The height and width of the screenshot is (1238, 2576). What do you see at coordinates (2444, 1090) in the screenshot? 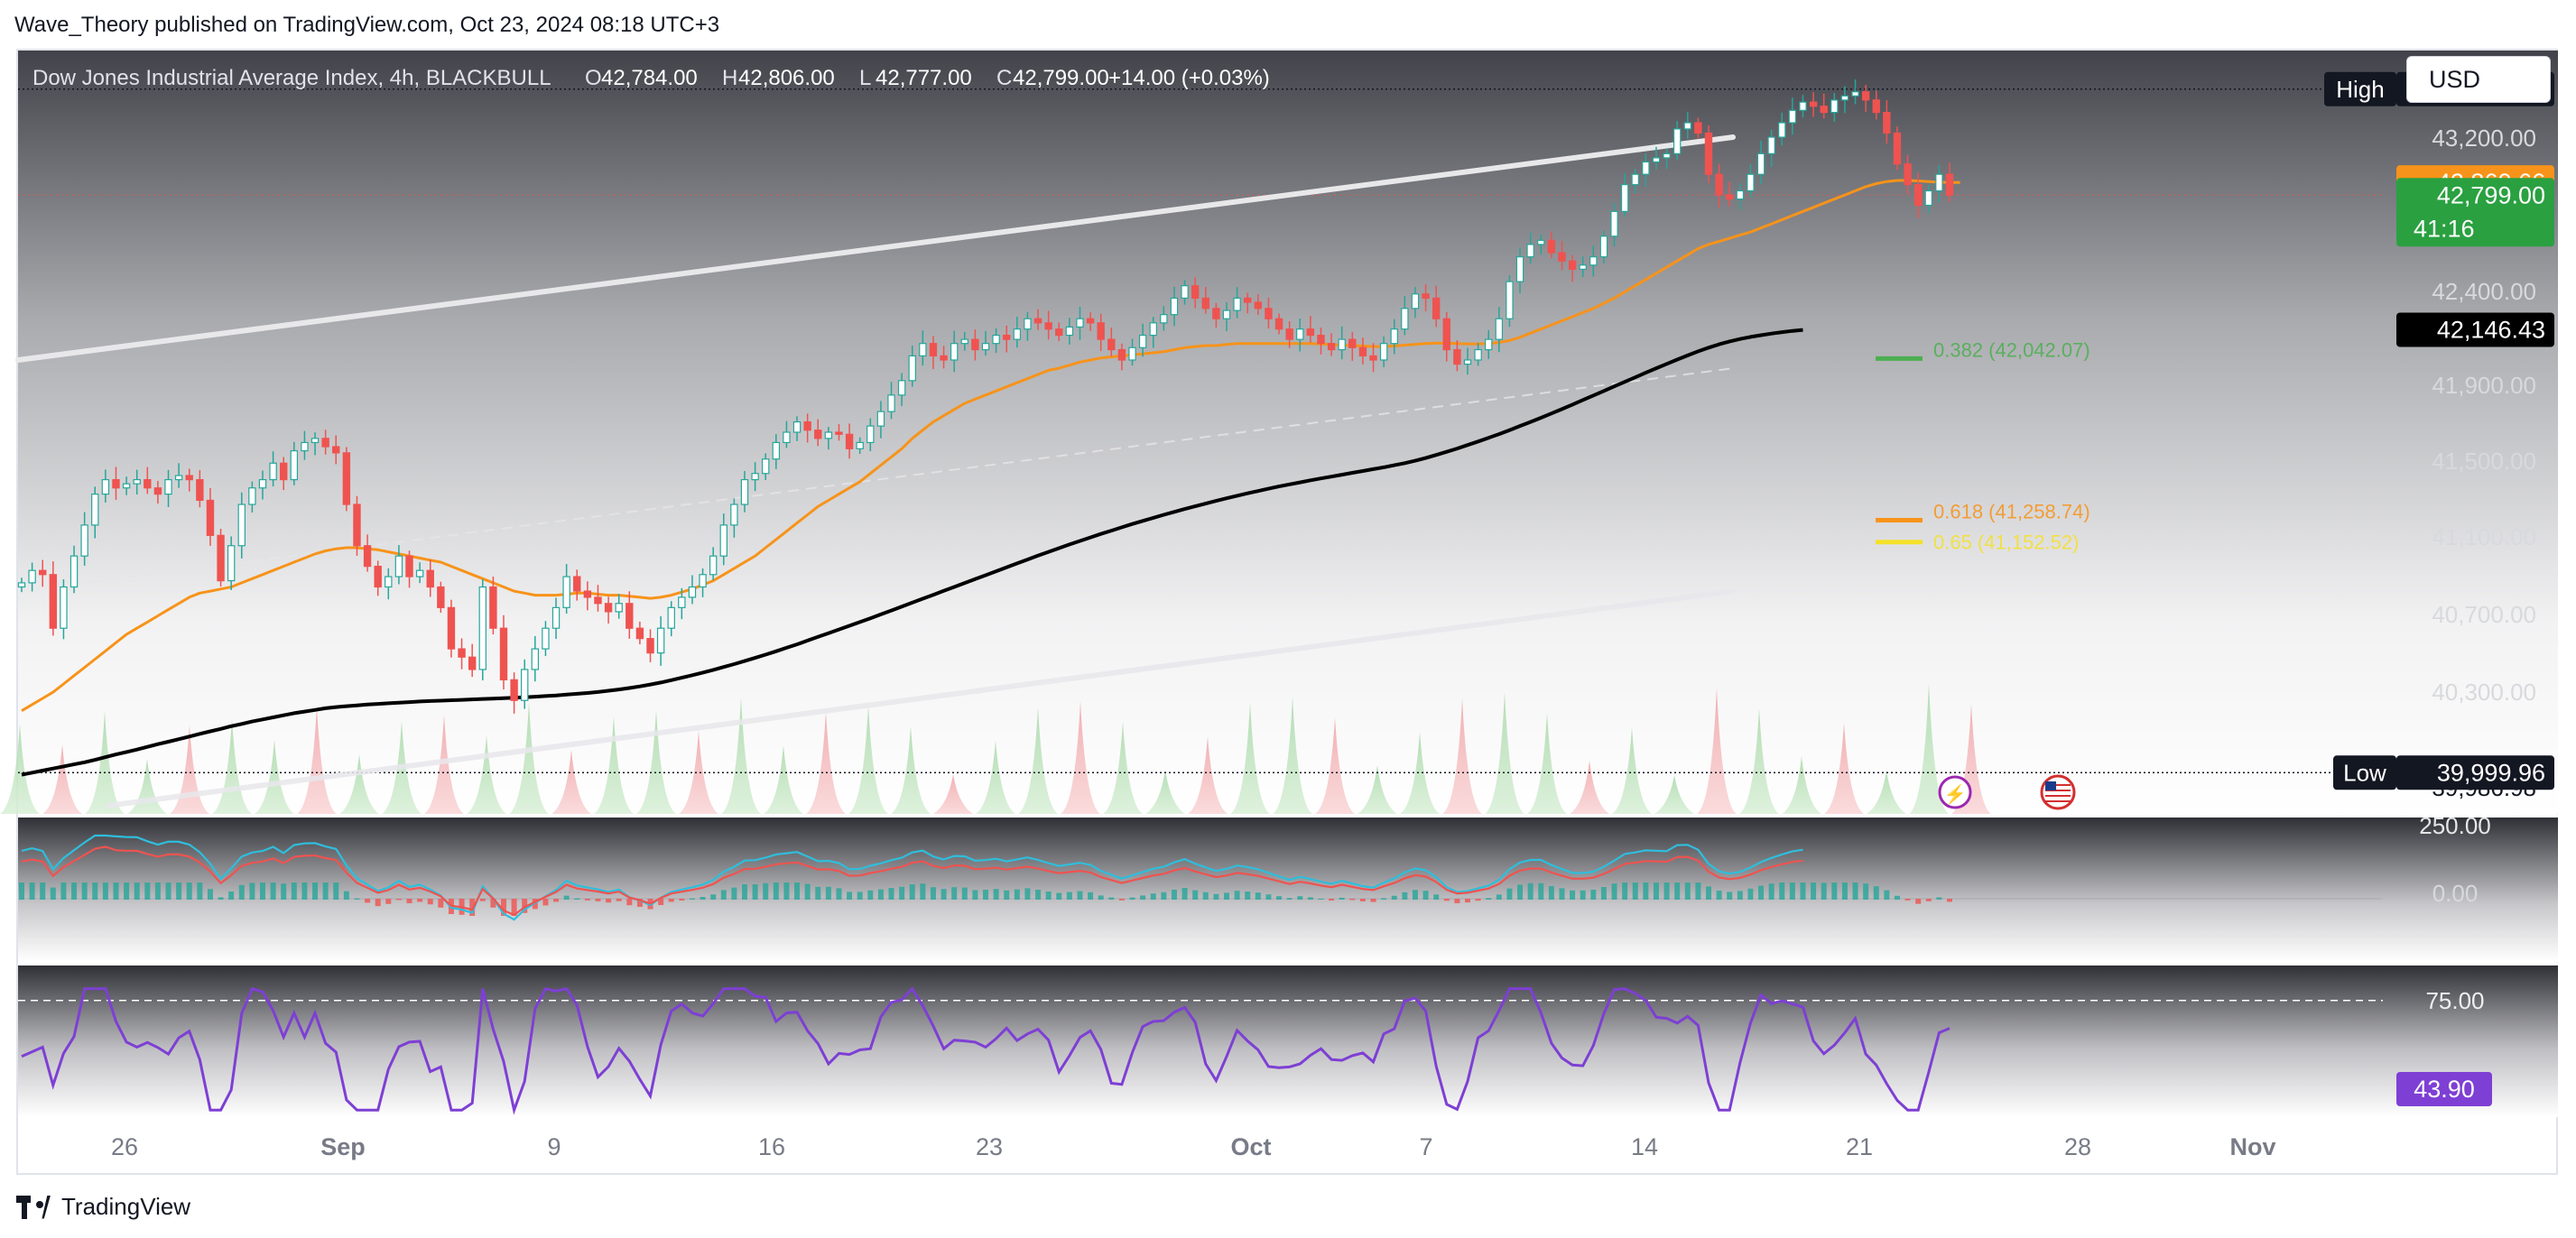
I see `rsi-value-tag: 43.90` at bounding box center [2444, 1090].